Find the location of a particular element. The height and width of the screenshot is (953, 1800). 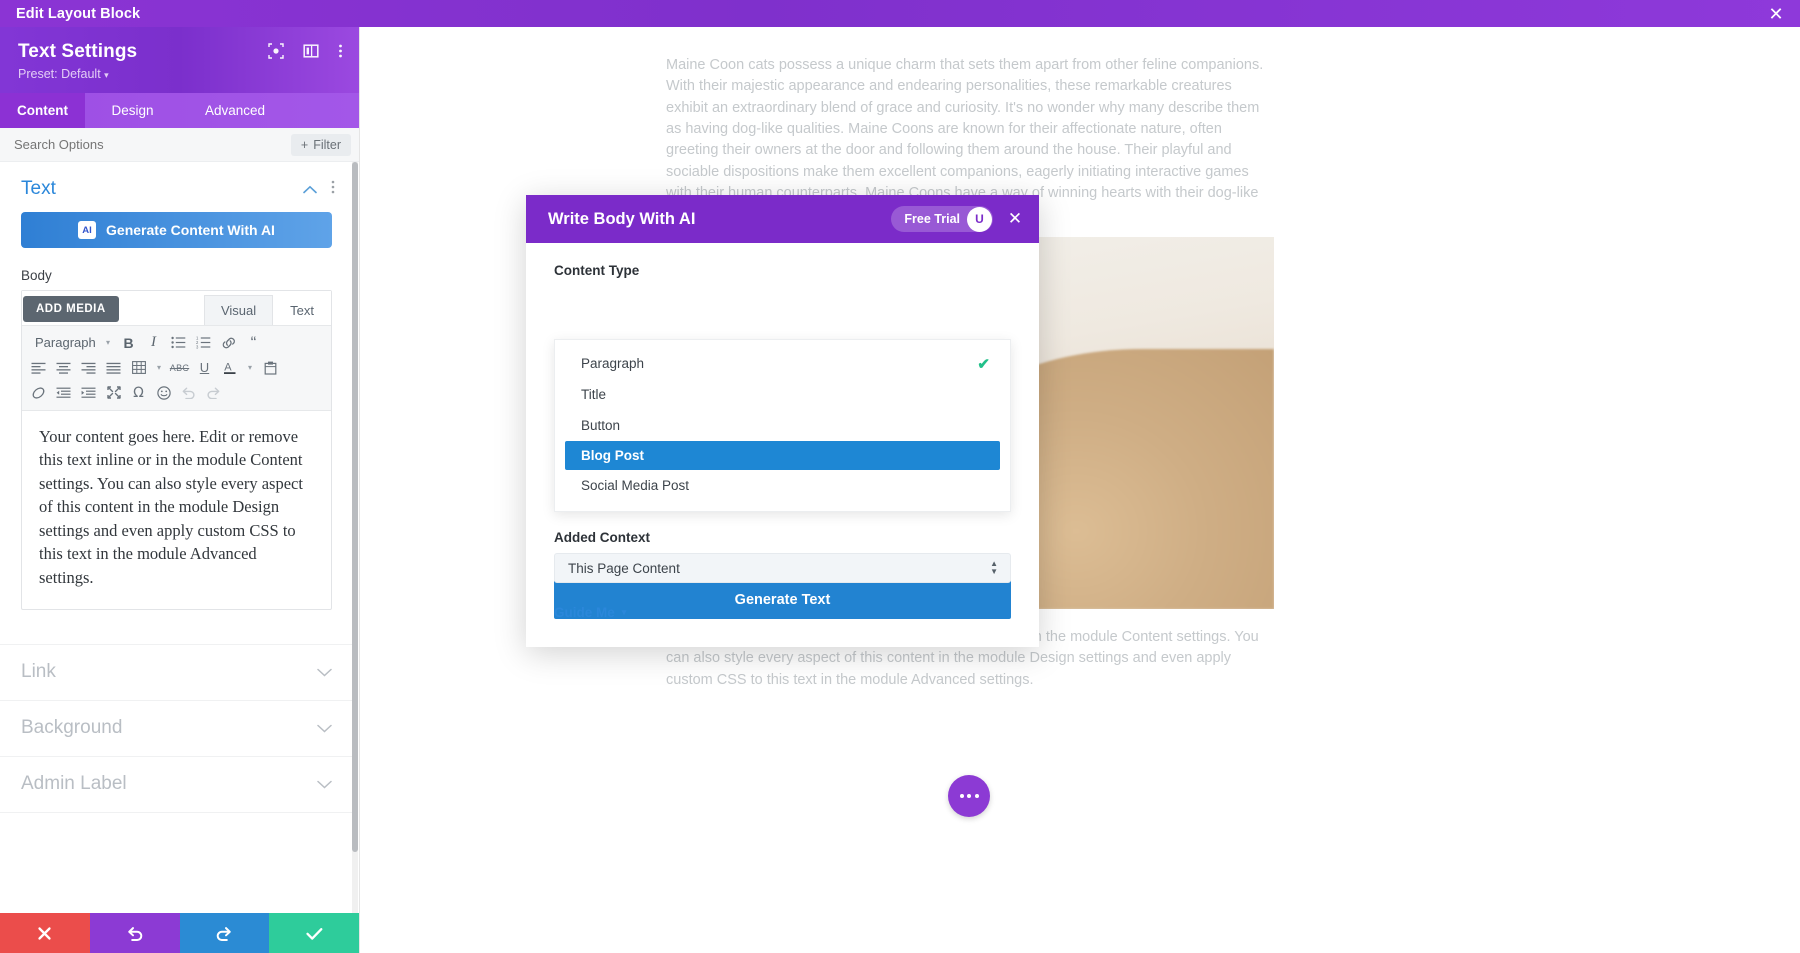

panel-header-icons is located at coordinates (305, 51).